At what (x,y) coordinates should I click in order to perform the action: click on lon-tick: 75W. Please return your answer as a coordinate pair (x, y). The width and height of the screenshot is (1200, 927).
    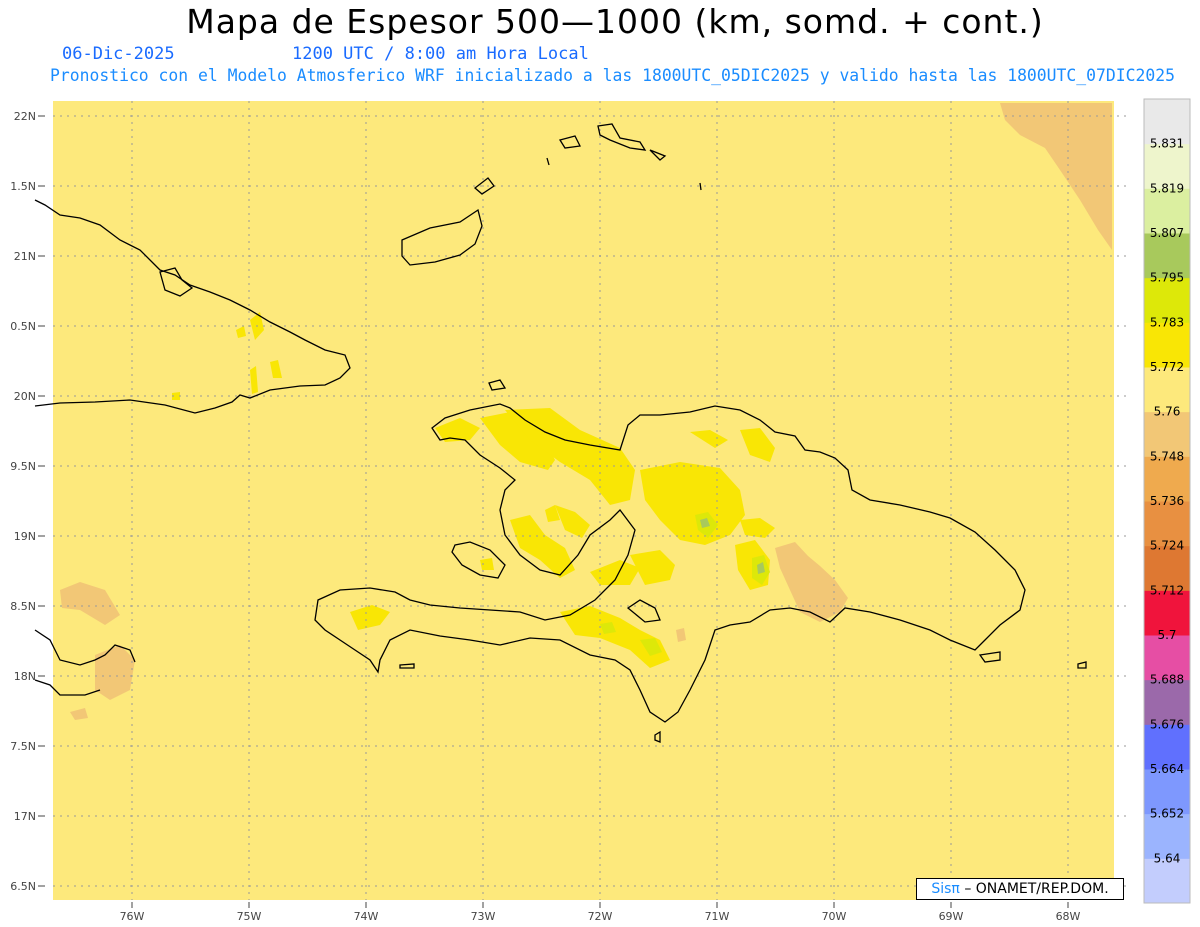
    Looking at the image, I should click on (249, 916).